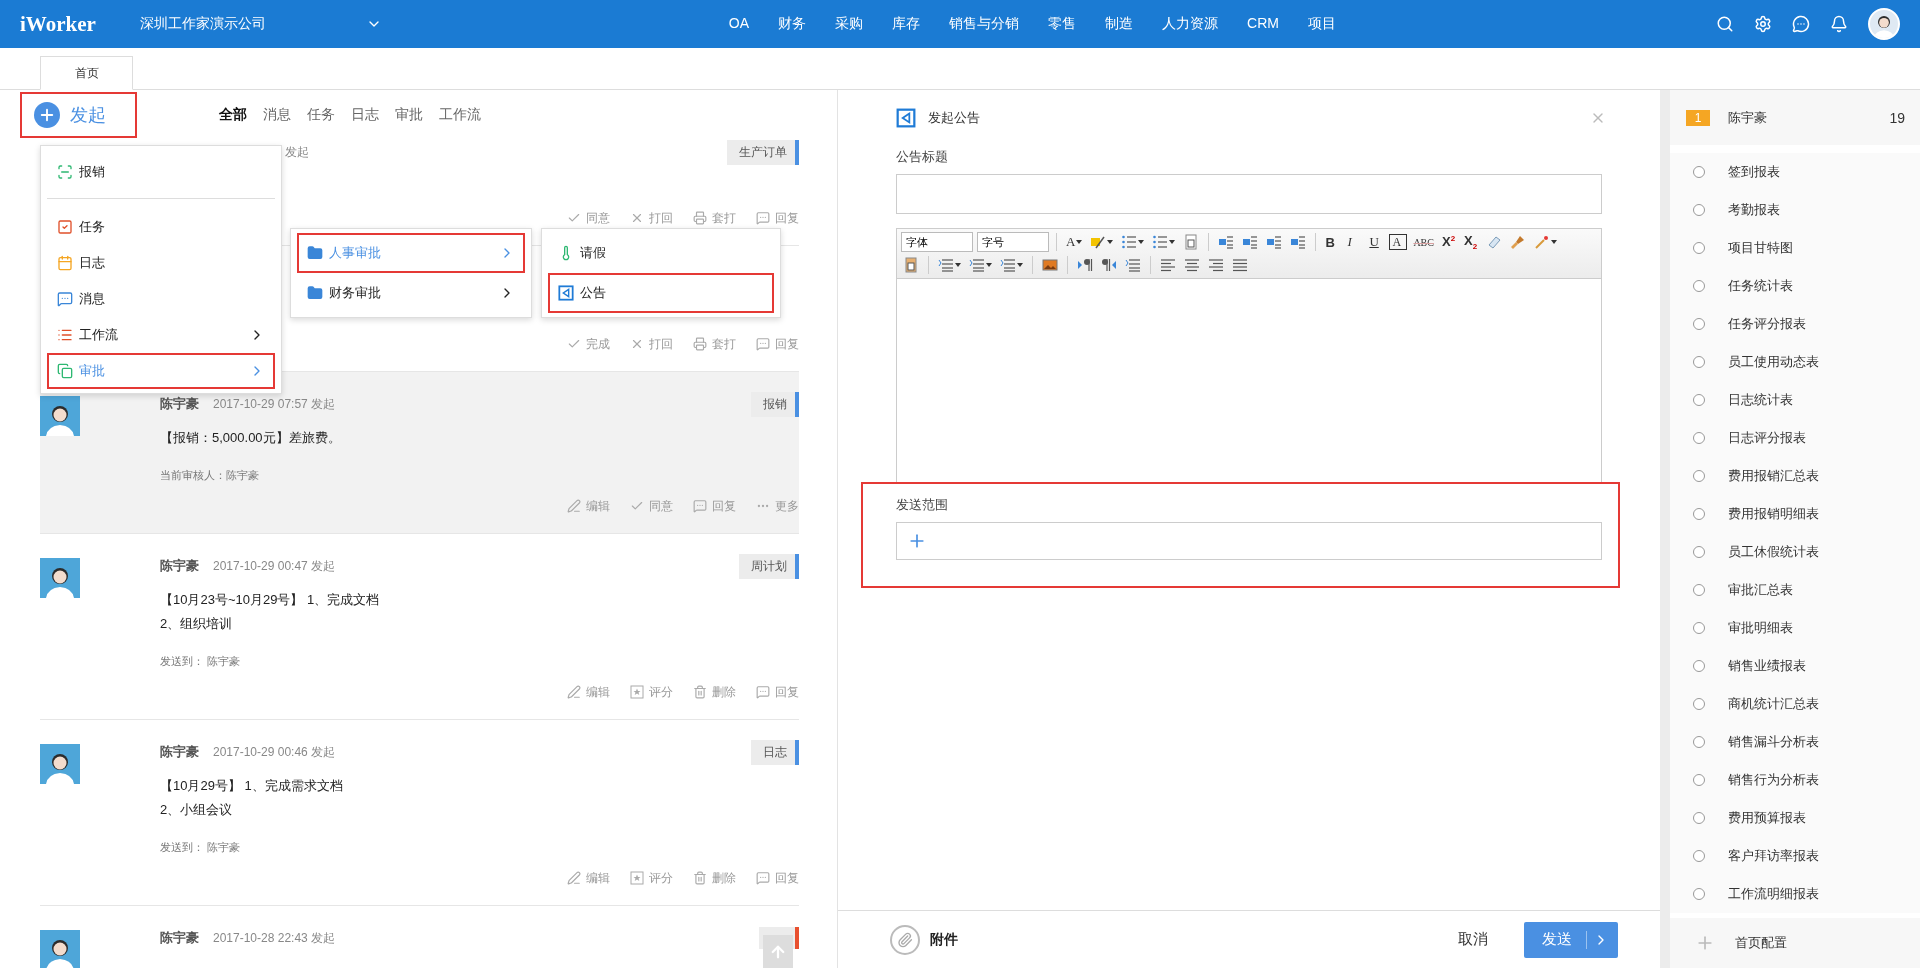 This screenshot has height=968, width=1920. What do you see at coordinates (270, 600) in the screenshot?
I see `post-text: 【10月23号~10月29号】 1、完成文档` at bounding box center [270, 600].